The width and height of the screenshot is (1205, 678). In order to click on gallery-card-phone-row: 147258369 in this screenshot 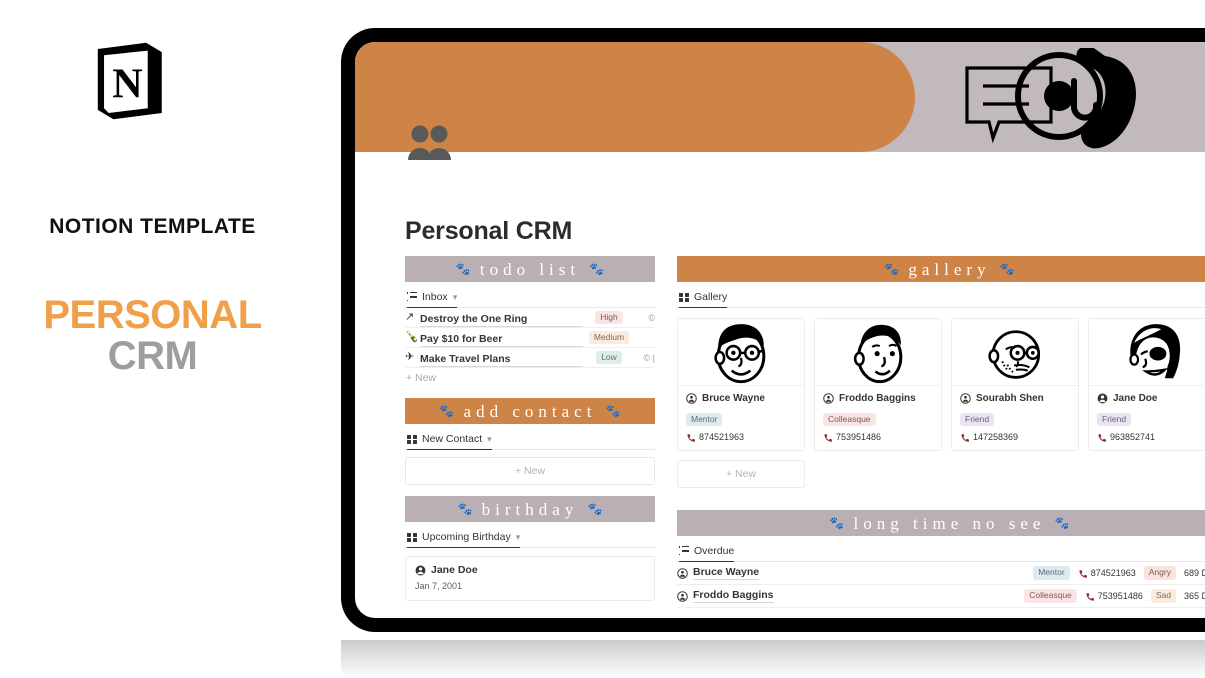, I will do `click(1015, 437)`.